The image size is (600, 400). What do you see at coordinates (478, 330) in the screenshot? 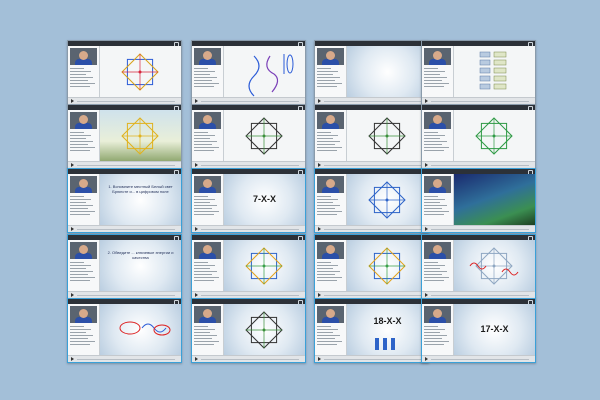
I see `video-thumbnail: 17-X-X` at bounding box center [478, 330].